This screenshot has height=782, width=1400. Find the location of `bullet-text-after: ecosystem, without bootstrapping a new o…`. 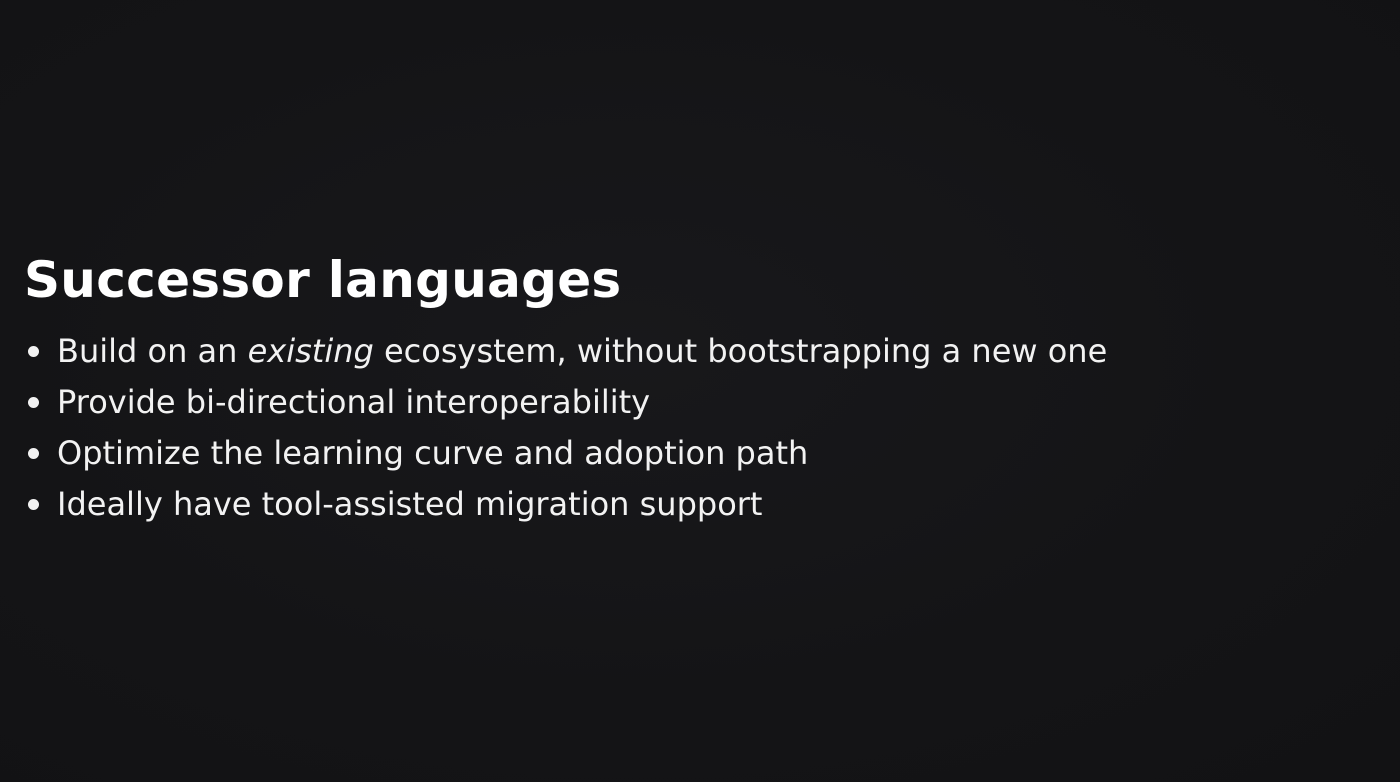

bullet-text-after: ecosystem, without bootstrapping a new o… is located at coordinates (740, 351).